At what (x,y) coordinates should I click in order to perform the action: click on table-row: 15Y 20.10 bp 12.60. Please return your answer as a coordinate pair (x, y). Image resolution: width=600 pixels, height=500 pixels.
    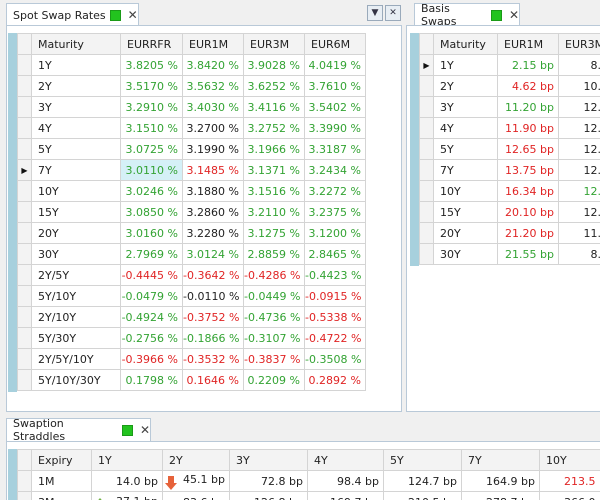
    Looking at the image, I should click on (509, 212).